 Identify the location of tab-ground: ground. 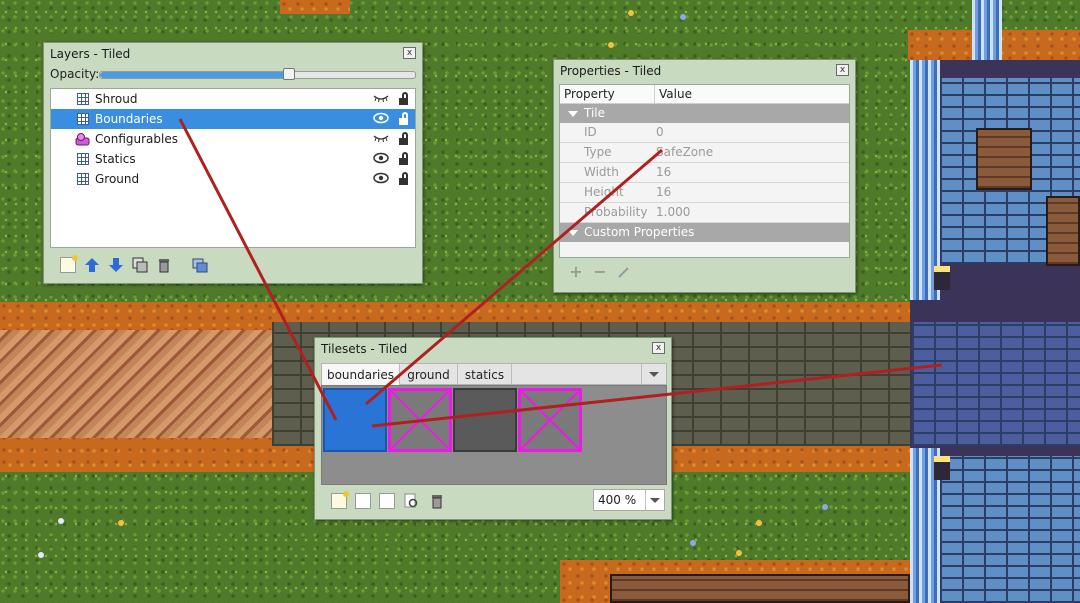
(429, 375).